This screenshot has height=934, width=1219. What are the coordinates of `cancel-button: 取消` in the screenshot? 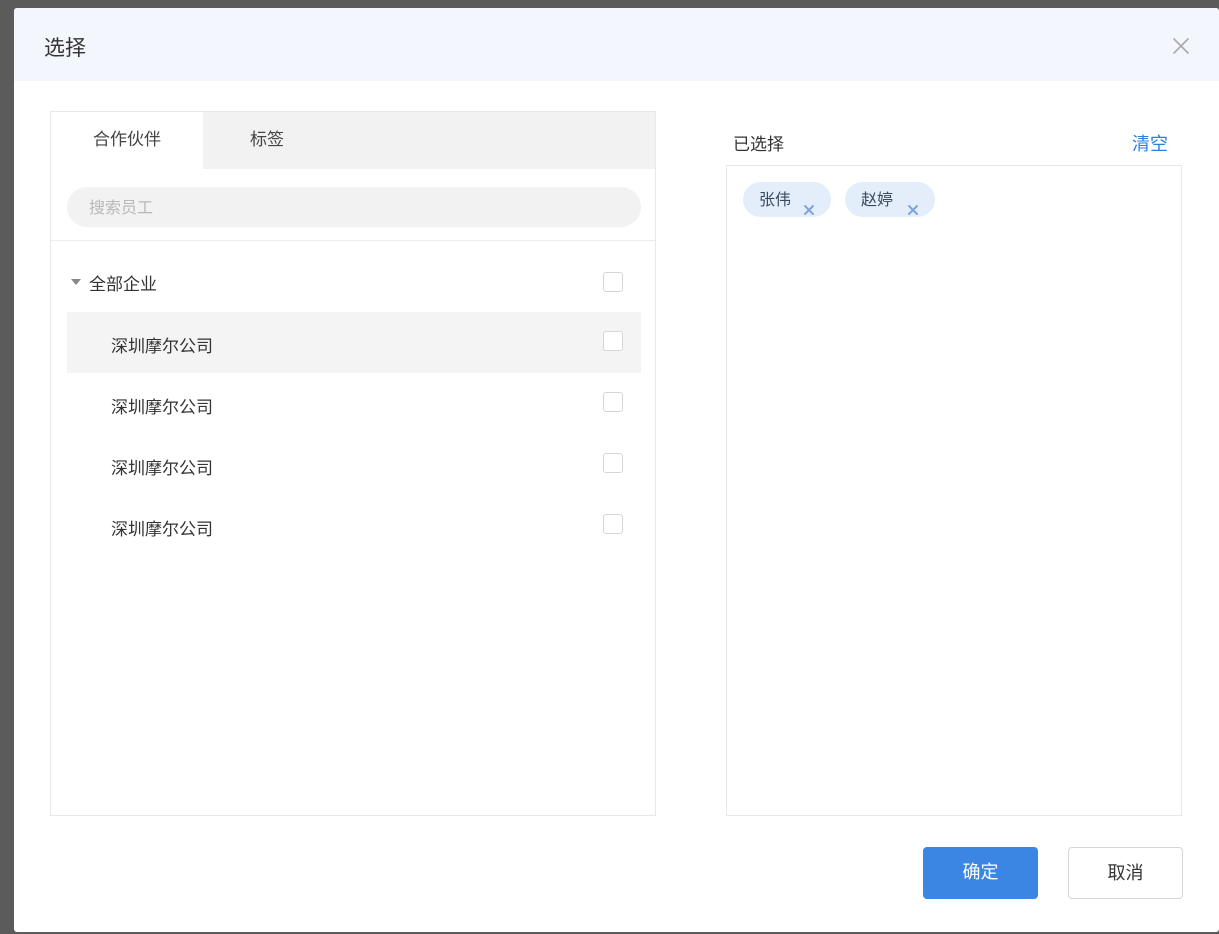 It's located at (1125, 873).